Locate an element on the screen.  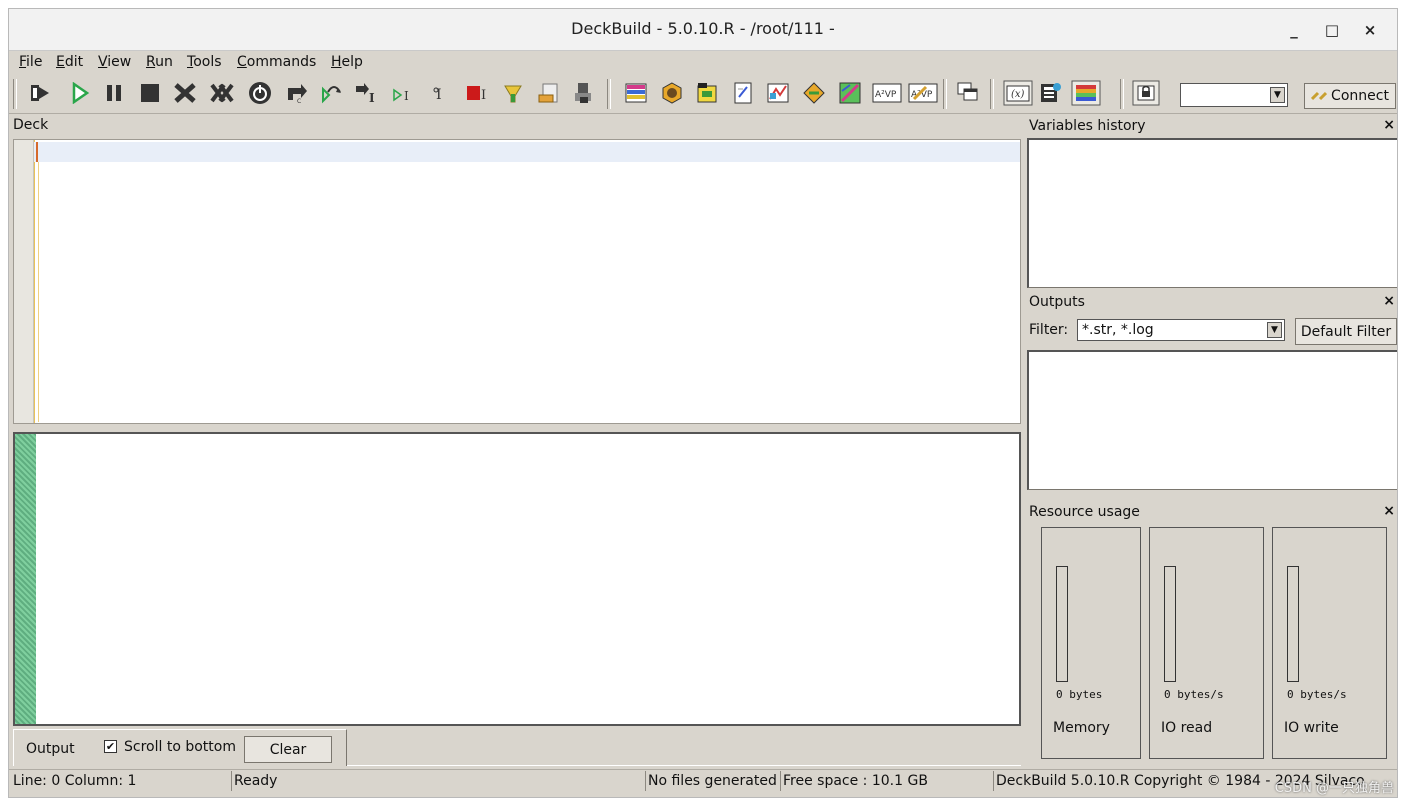
window-title: DeckBuild - 5.0.10.R - /root/111 - is located at coordinates (703, 28).